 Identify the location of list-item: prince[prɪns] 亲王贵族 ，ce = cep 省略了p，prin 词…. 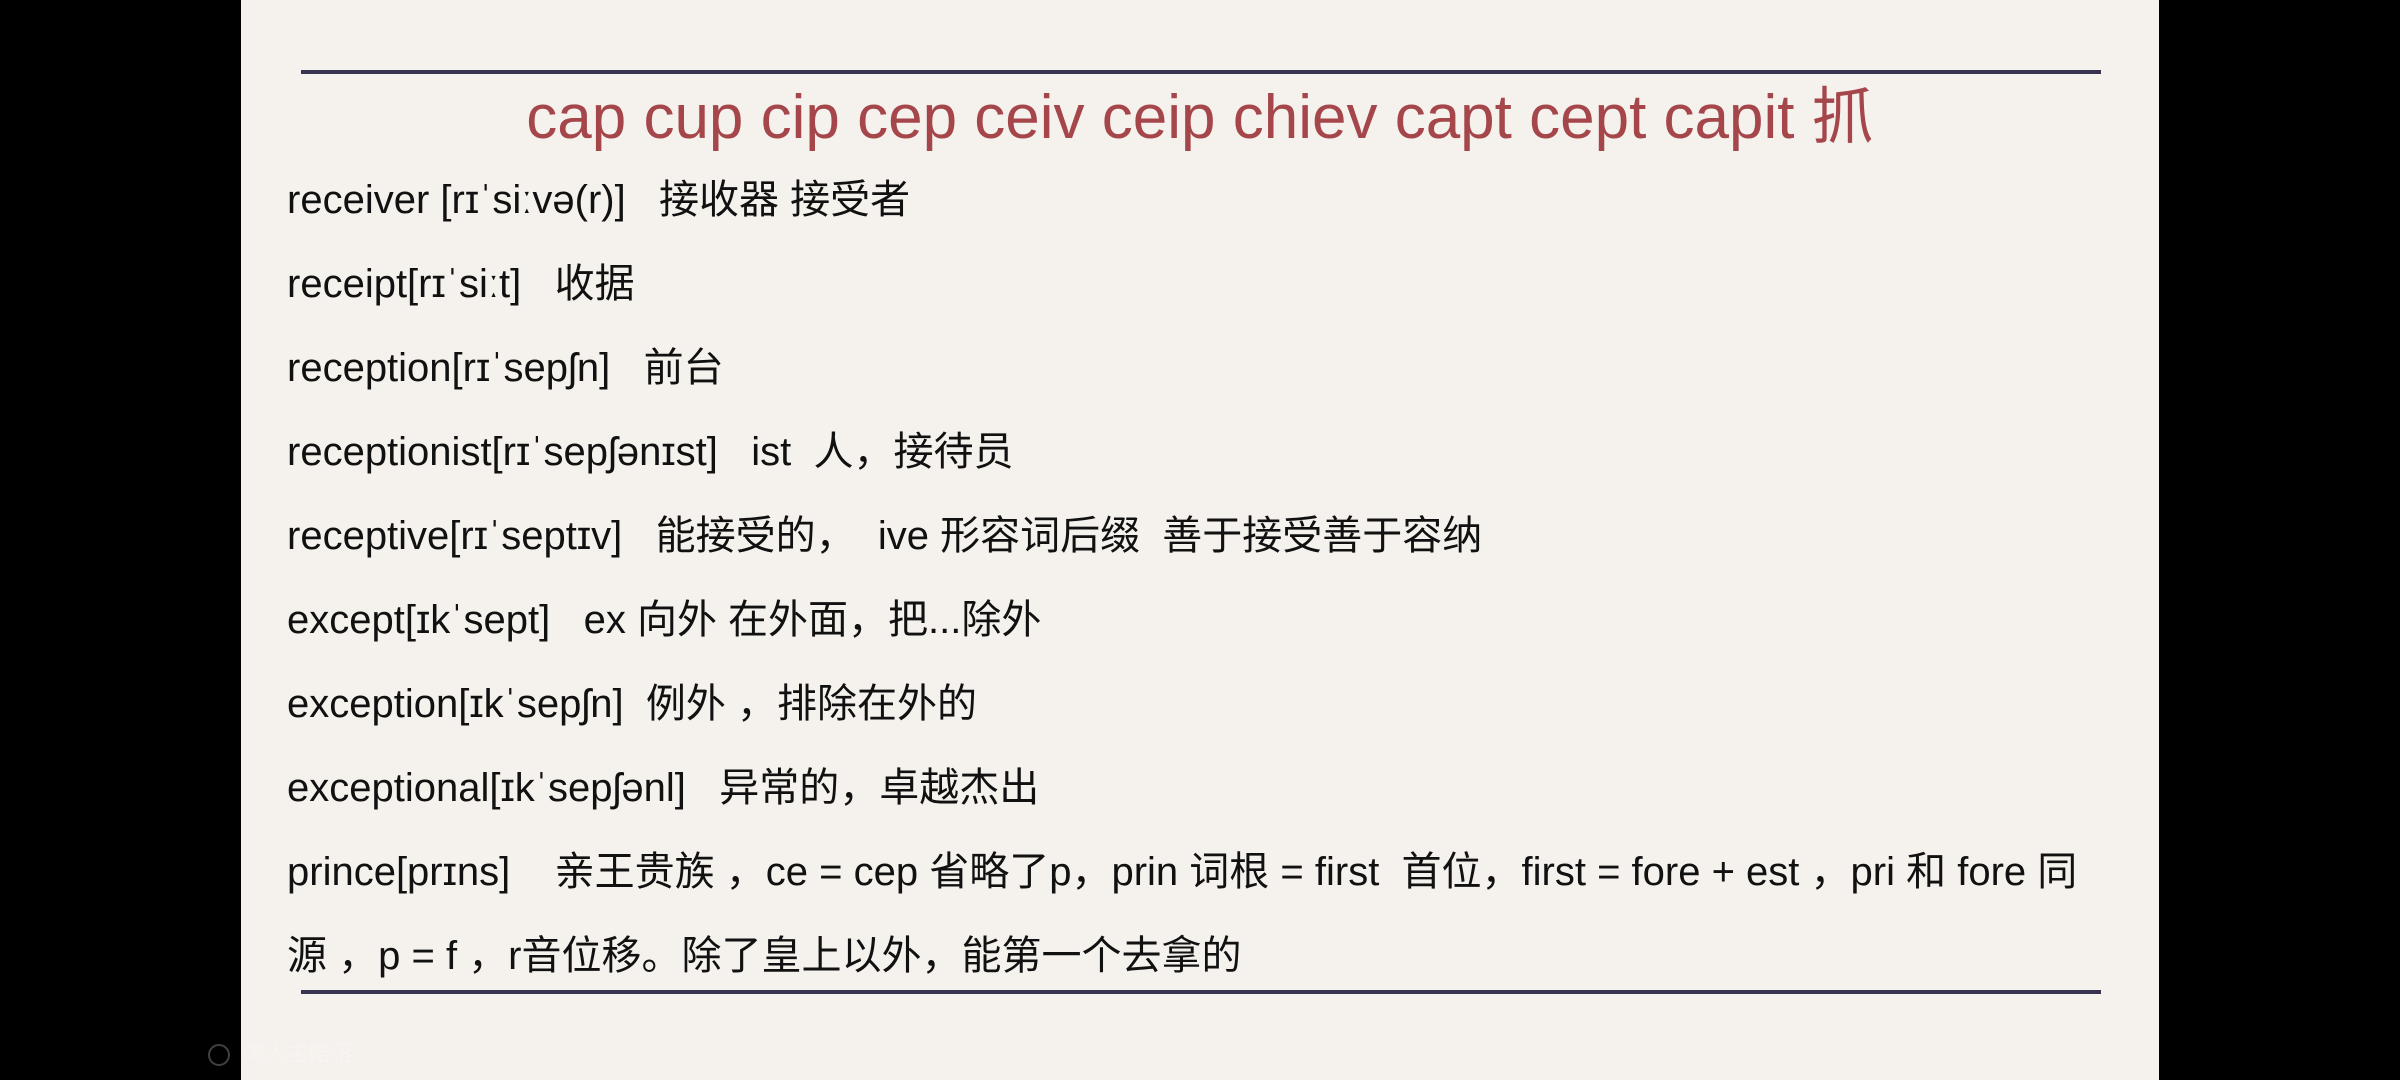
(1182, 914).